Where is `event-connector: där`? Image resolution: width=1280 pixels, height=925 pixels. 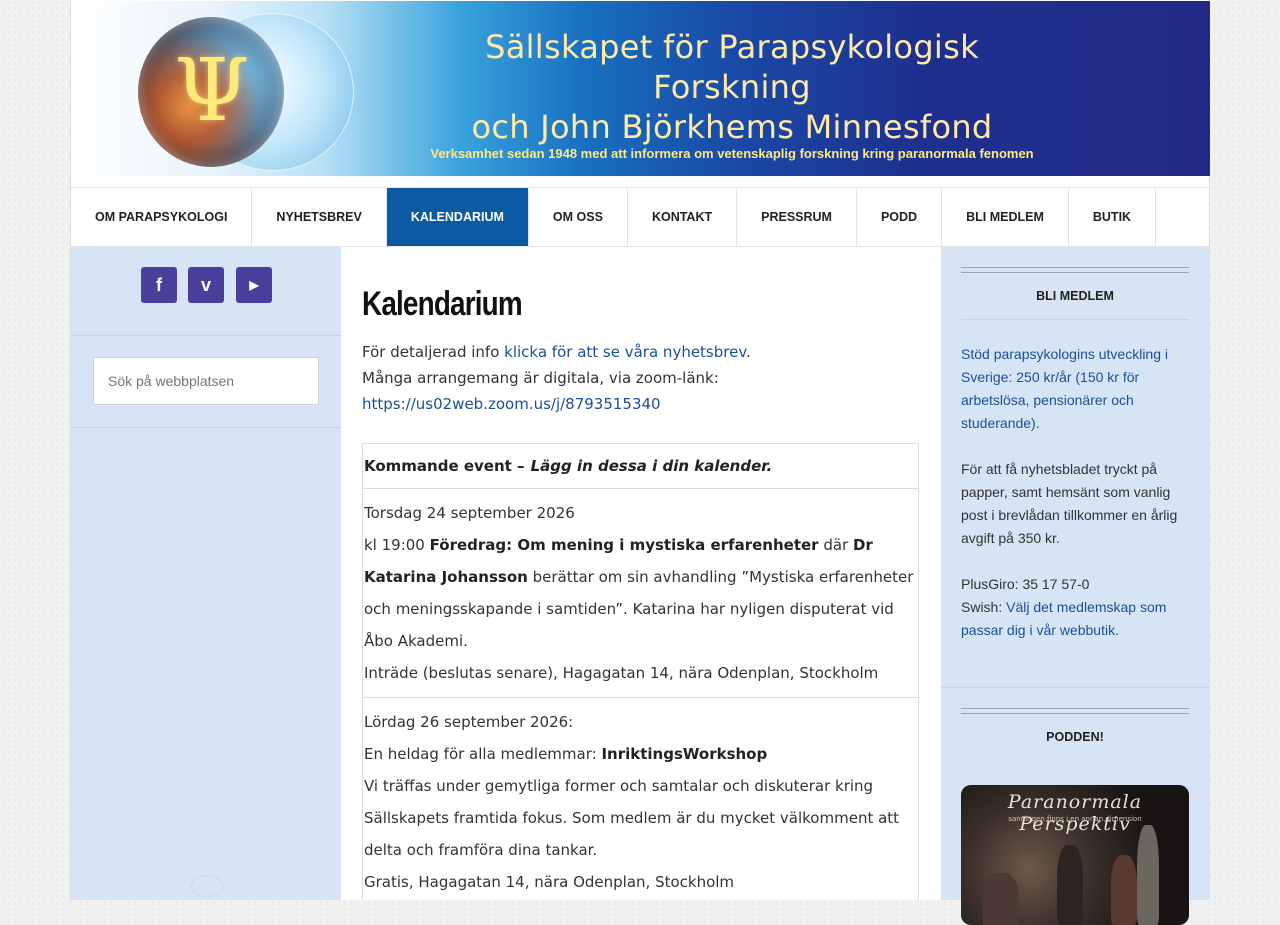 event-connector: där is located at coordinates (836, 545).